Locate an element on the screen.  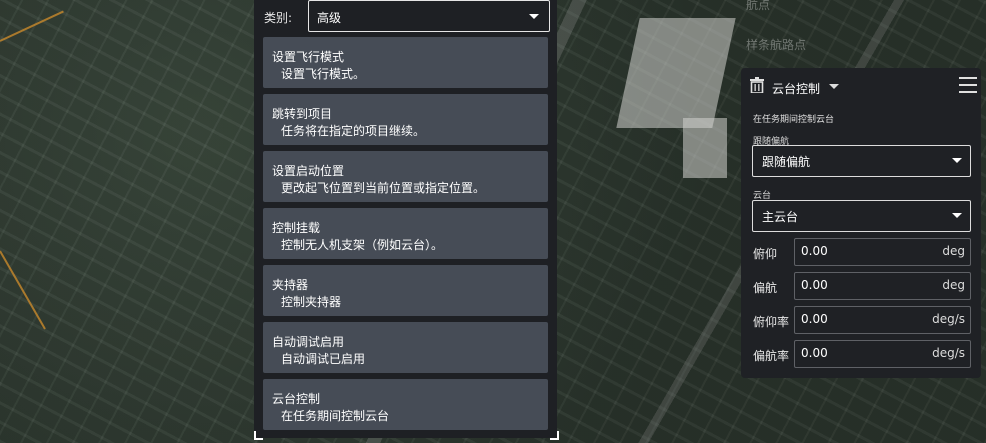
category-select: 高级 is located at coordinates (429, 16).